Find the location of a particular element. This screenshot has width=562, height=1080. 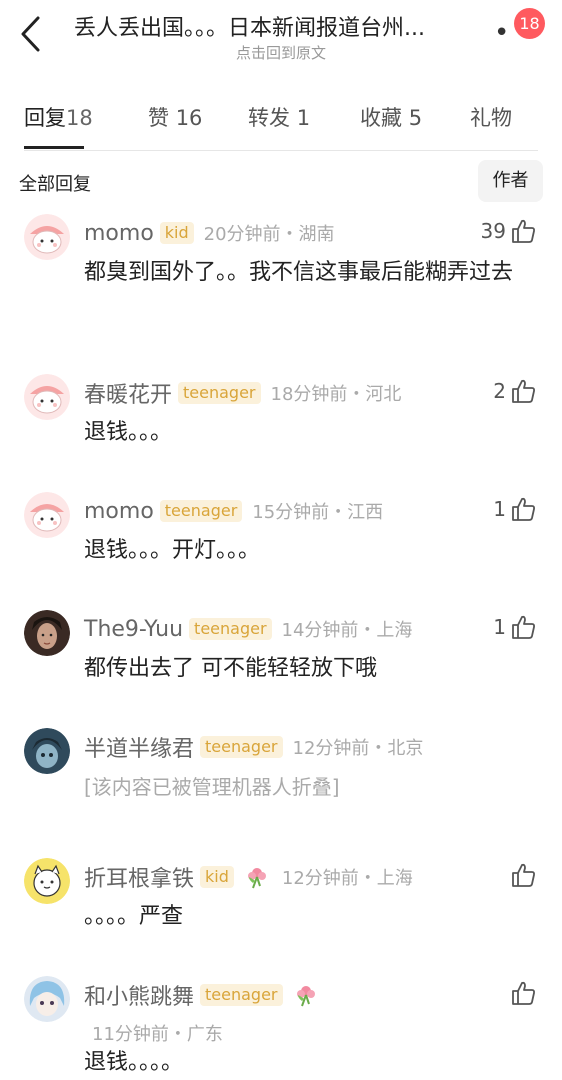

timestamp-location: 11分钟前・广东 is located at coordinates (157, 1034).